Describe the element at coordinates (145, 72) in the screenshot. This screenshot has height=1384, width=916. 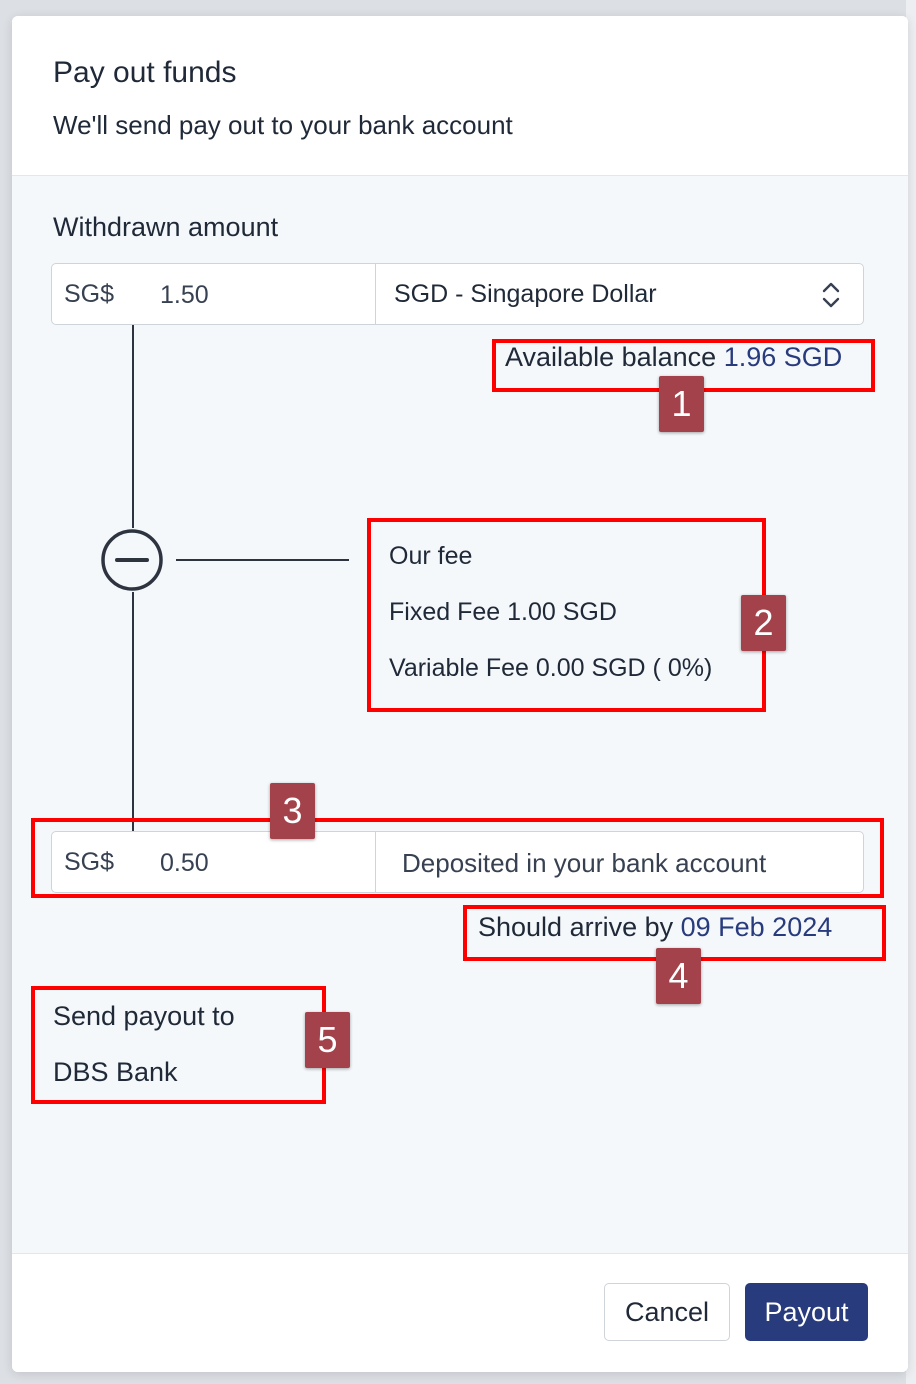
I see `dialog-title: Pay out funds` at that location.